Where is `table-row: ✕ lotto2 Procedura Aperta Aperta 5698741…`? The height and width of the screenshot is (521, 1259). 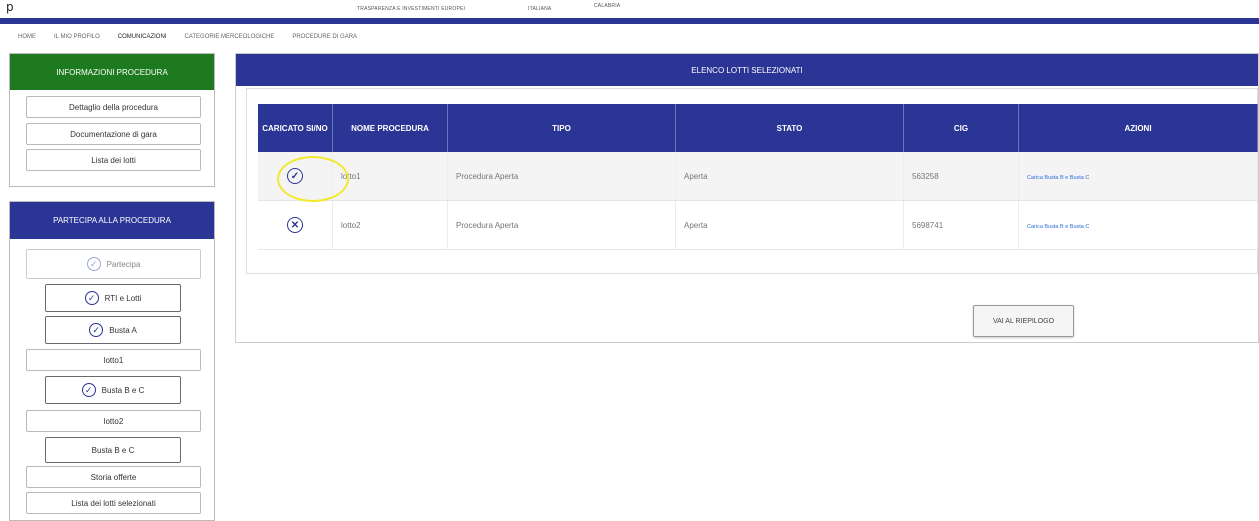 table-row: ✕ lotto2 Procedura Aperta Aperta 5698741… is located at coordinates (758, 225).